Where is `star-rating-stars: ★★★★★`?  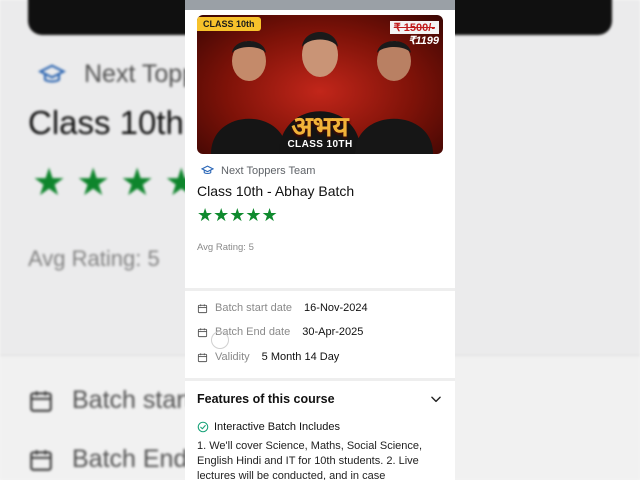
star-rating-stars: ★★★★★ is located at coordinates (237, 215).